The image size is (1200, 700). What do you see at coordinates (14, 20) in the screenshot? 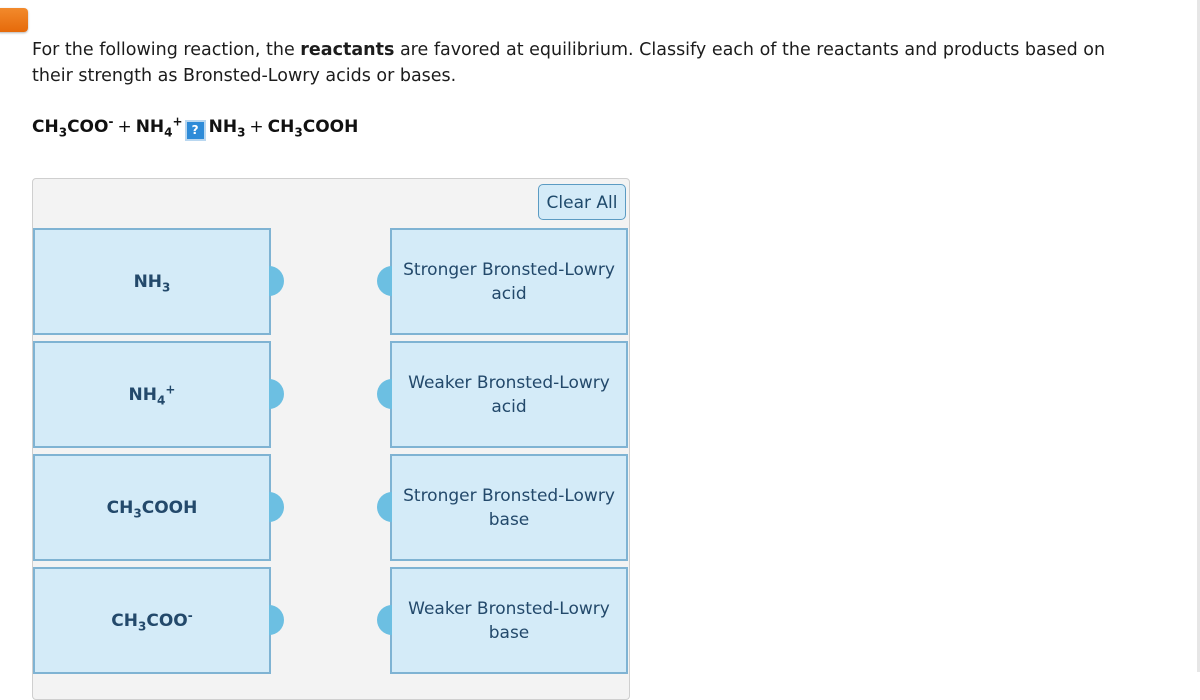
I see `orange-flag-tab` at bounding box center [14, 20].